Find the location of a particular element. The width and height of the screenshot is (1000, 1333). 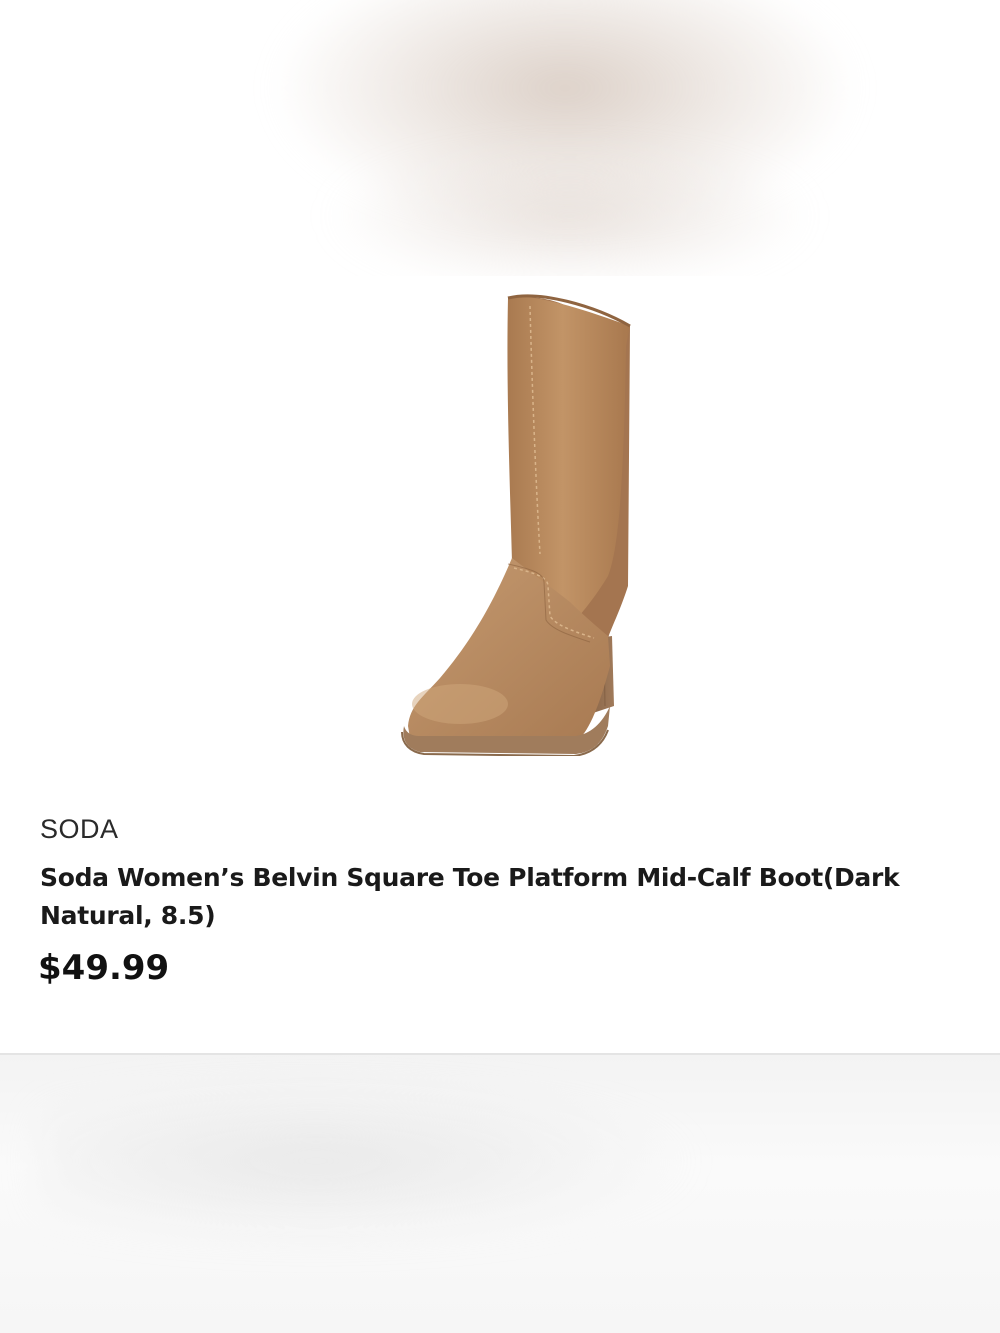

product-price: $49.99 is located at coordinates (104, 968).